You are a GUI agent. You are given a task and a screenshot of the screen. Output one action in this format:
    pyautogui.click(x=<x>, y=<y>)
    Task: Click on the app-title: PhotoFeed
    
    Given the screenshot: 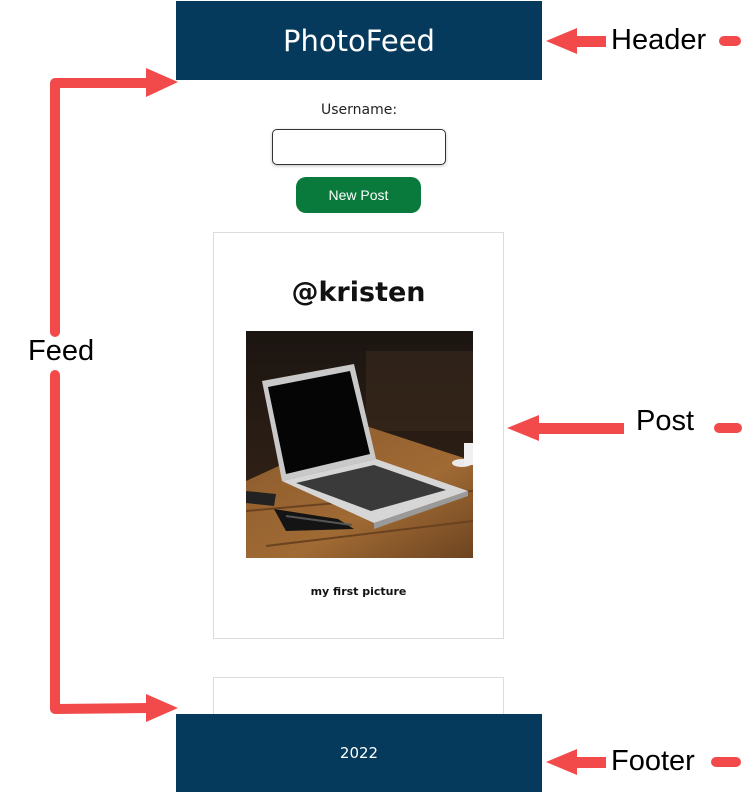 What is the action you would take?
    pyautogui.click(x=359, y=40)
    